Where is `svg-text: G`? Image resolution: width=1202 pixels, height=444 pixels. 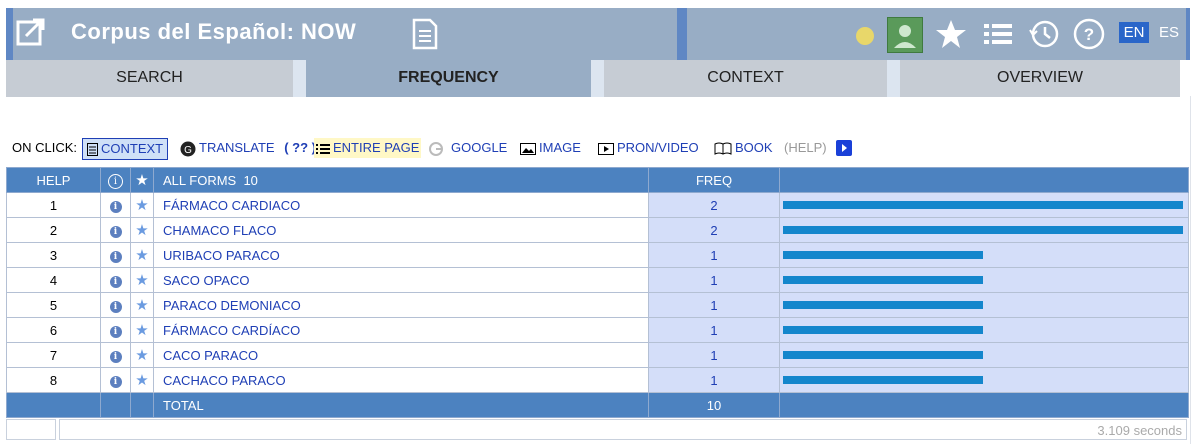 svg-text: G is located at coordinates (188, 150).